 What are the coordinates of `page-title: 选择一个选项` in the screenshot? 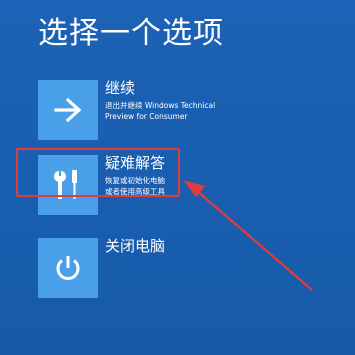 It's located at (131, 33).